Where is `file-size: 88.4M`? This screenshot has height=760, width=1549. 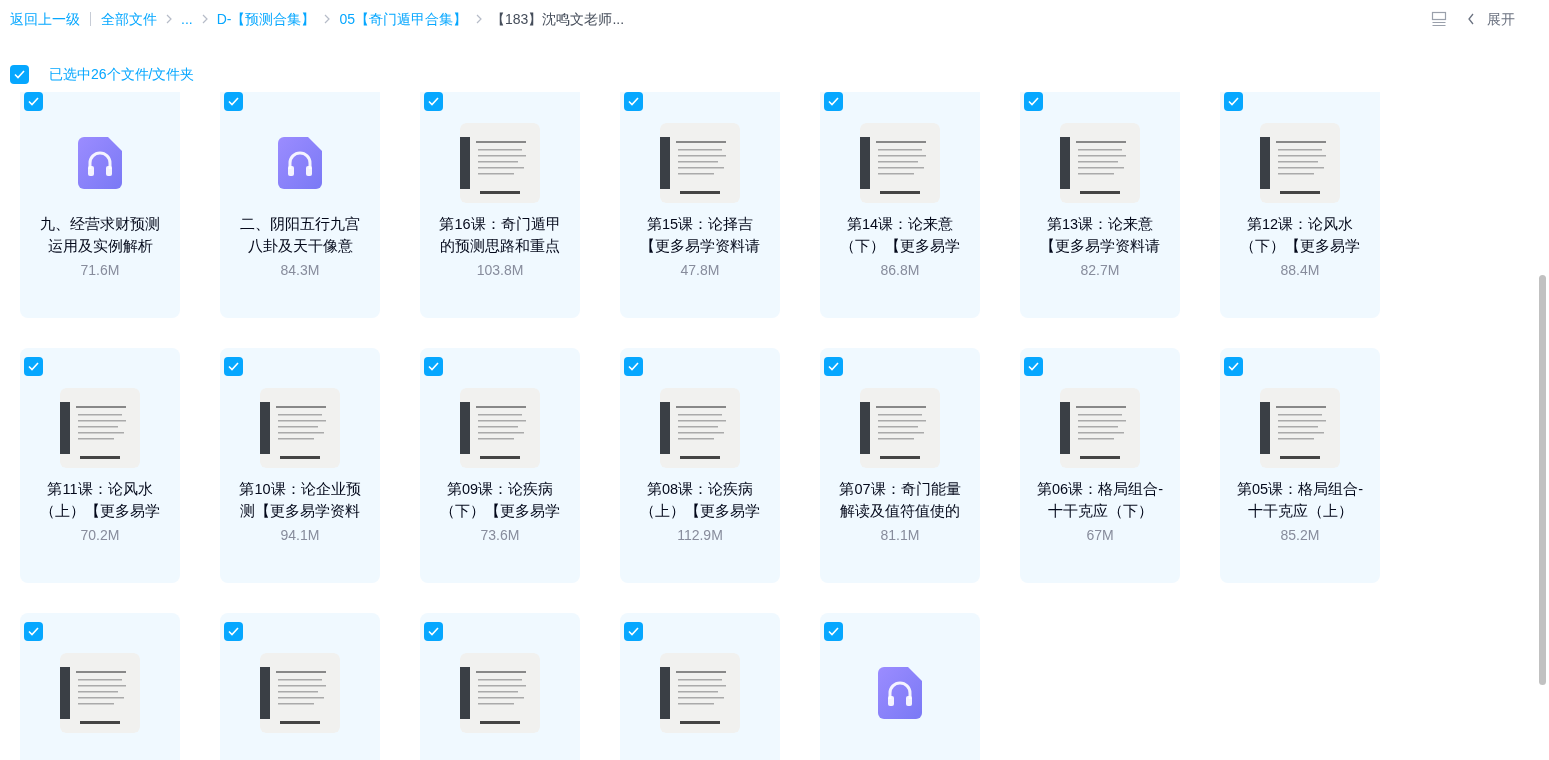 file-size: 88.4M is located at coordinates (1300, 270).